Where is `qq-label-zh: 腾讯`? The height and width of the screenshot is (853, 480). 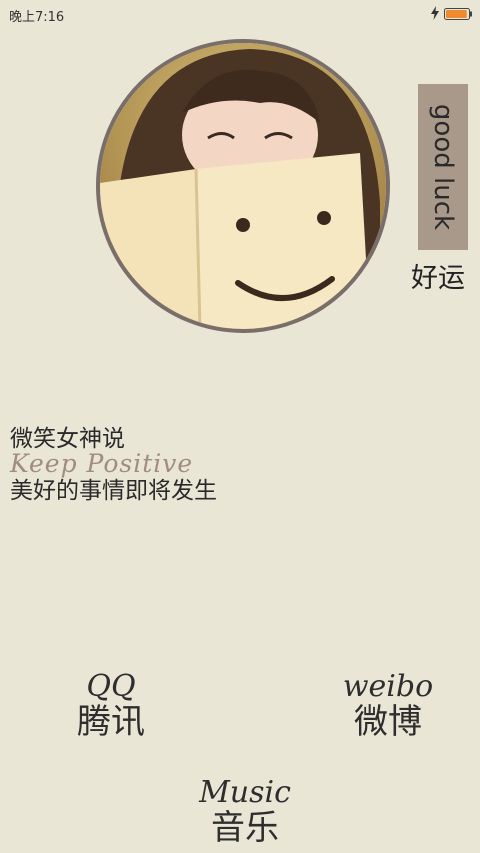
qq-label-zh: 腾讯 is located at coordinates (111, 722).